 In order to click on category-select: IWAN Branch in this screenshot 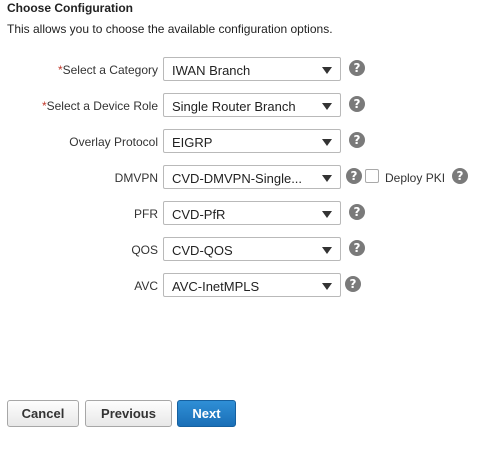, I will do `click(252, 69)`.